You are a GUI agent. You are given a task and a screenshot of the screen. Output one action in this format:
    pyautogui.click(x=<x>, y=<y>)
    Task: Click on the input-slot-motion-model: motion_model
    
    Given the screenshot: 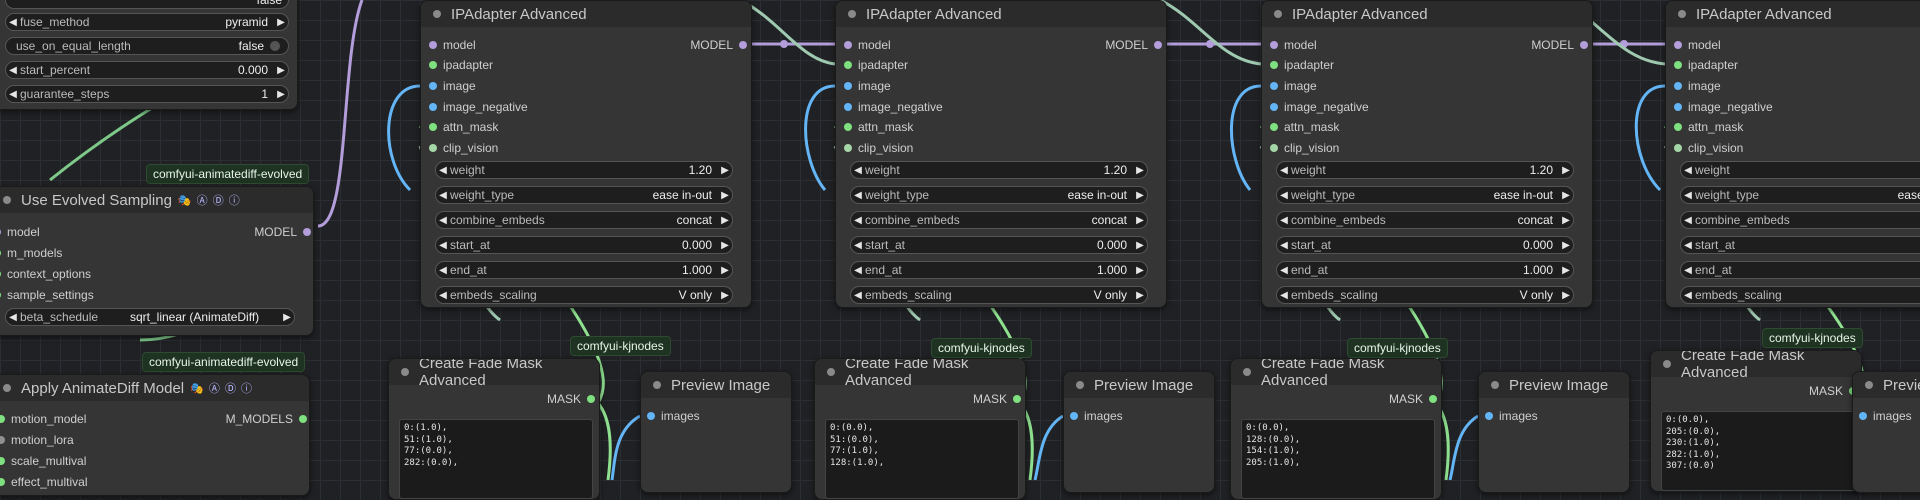 What is the action you would take?
    pyautogui.click(x=43, y=419)
    